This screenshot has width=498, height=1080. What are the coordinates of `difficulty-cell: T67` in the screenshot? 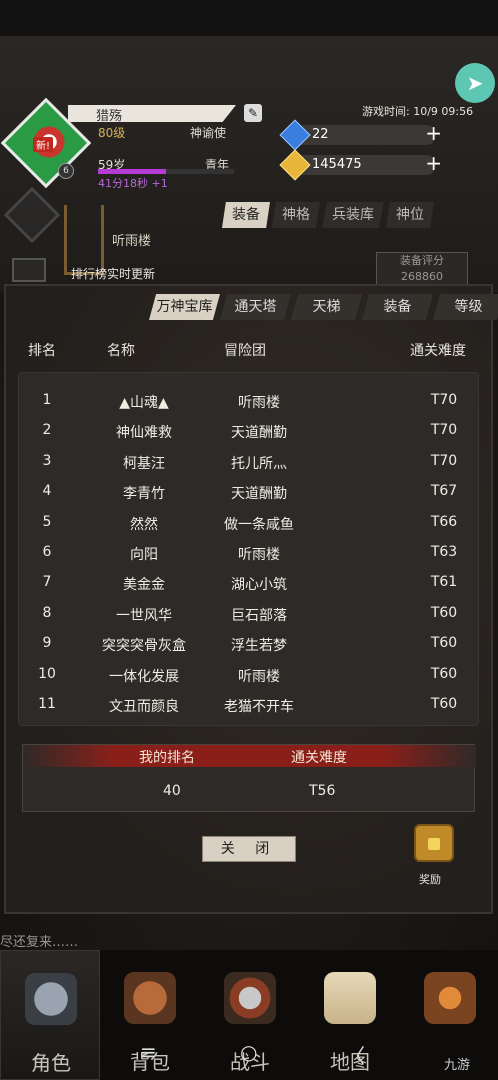 It's located at (444, 491).